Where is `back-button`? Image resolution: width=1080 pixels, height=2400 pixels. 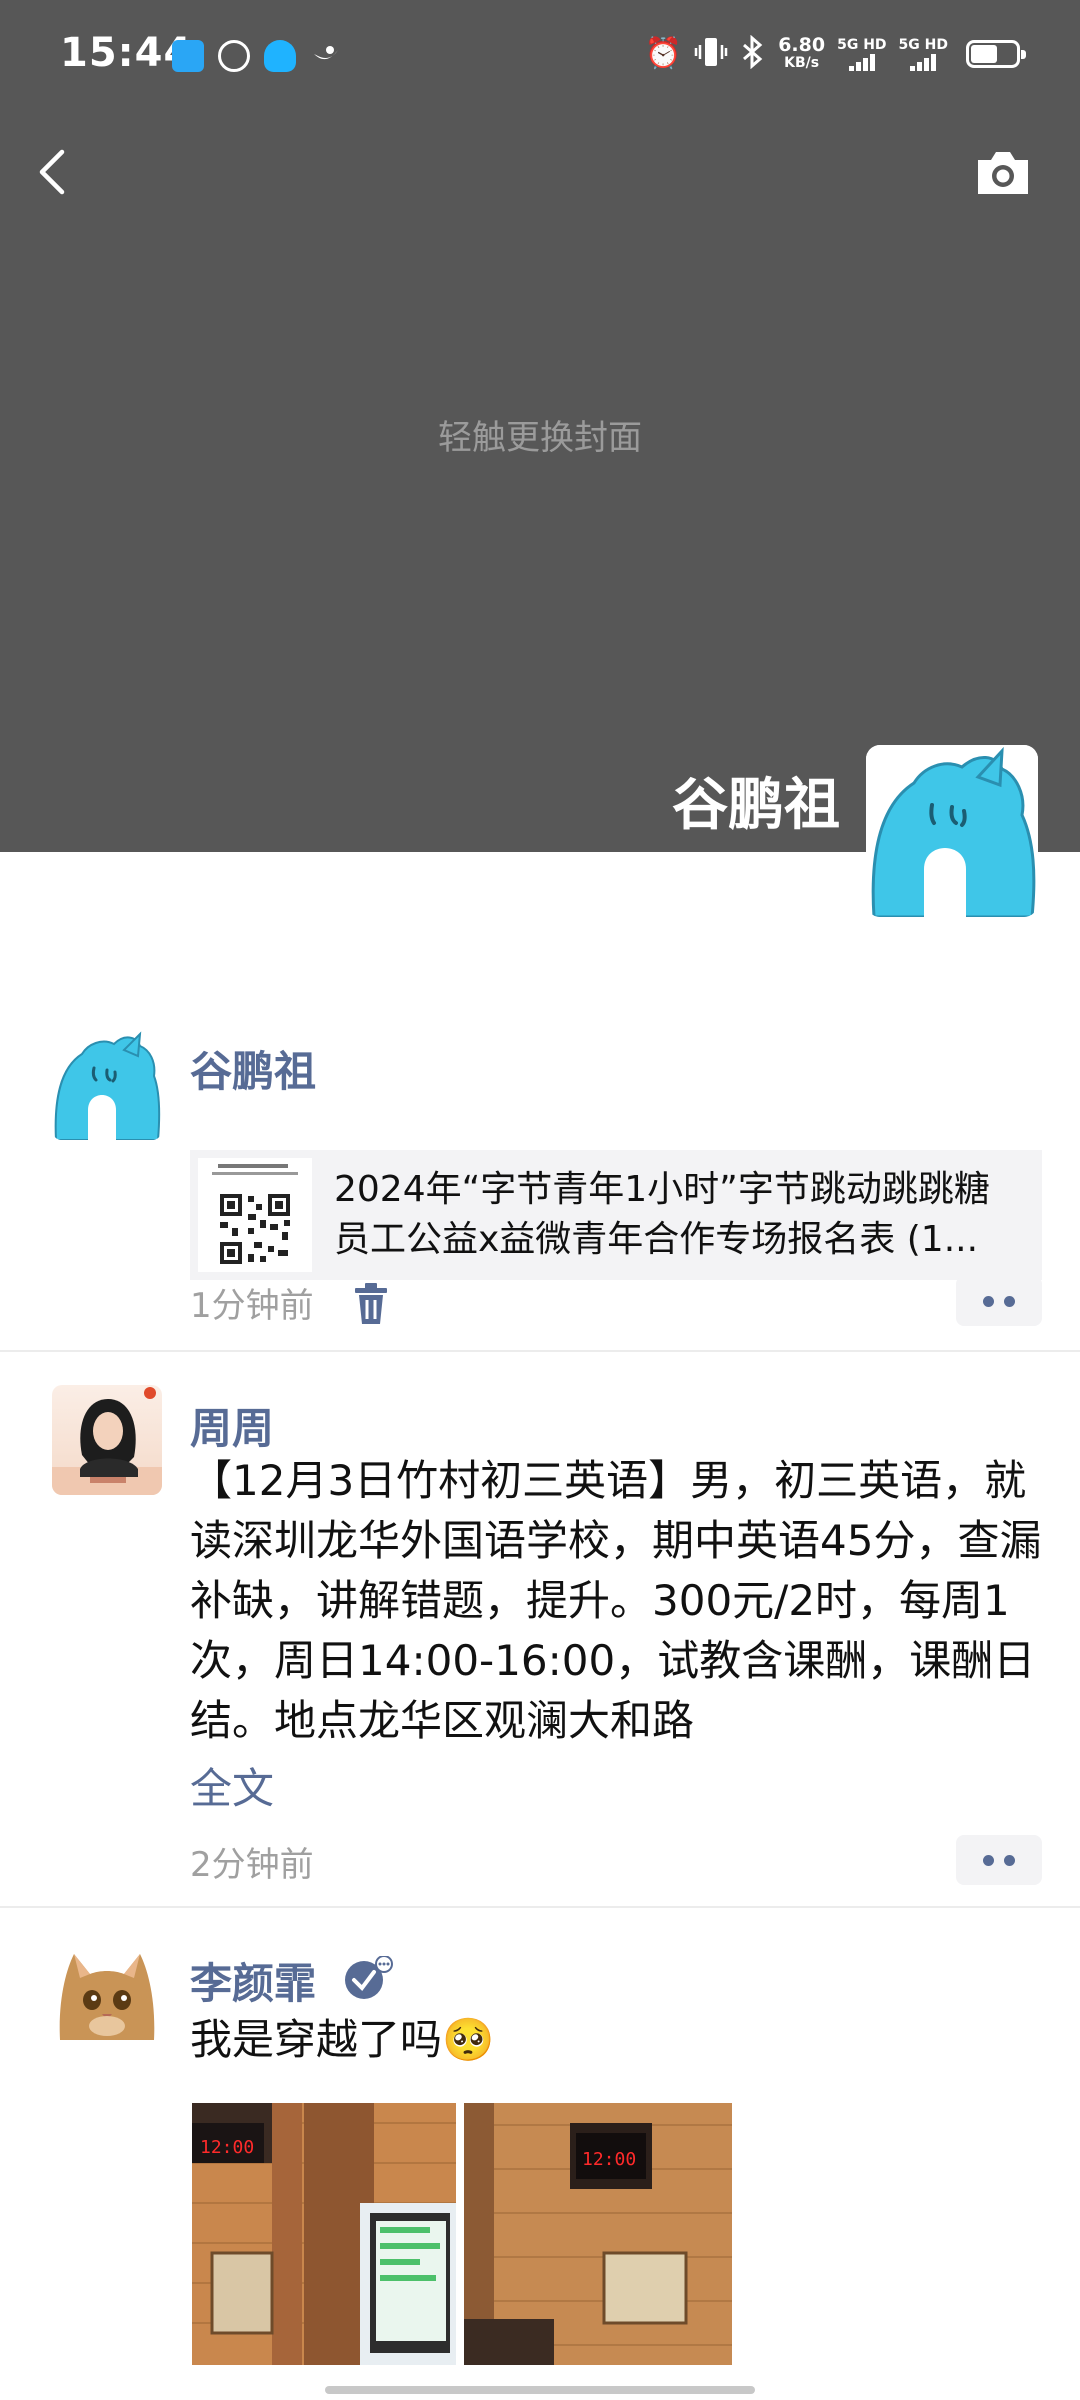
back-button is located at coordinates (53, 172).